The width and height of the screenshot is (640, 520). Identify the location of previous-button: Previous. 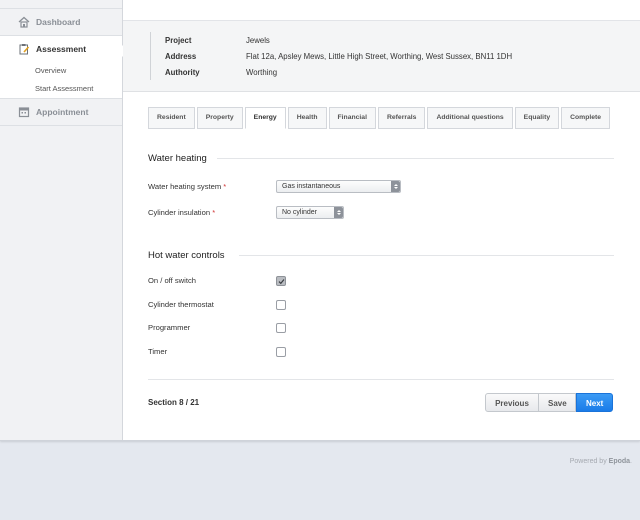
(512, 402).